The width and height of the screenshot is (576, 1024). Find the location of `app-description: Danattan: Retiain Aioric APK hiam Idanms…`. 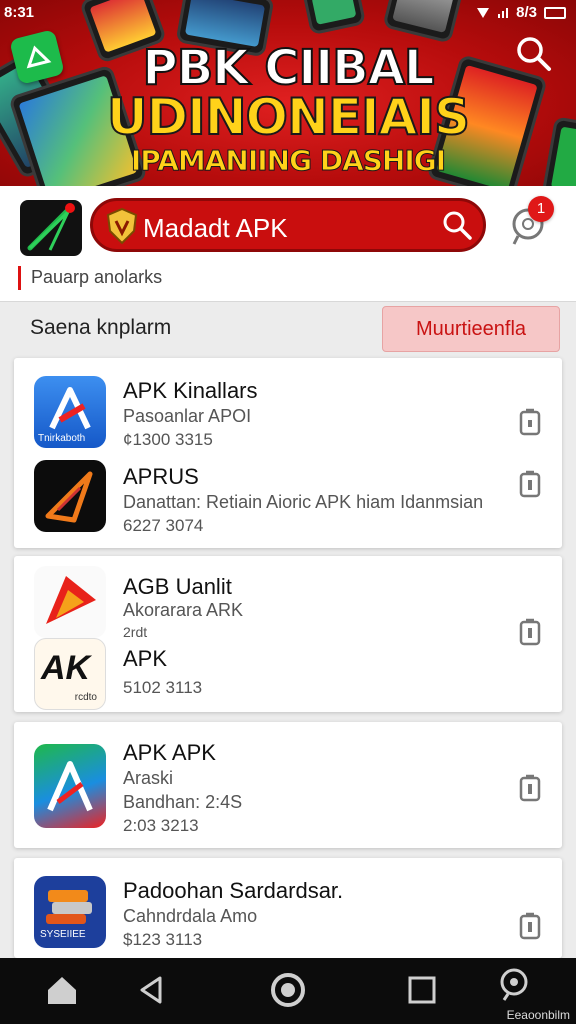

app-description: Danattan: Retiain Aioric APK hiam Idanms… is located at coordinates (303, 502).